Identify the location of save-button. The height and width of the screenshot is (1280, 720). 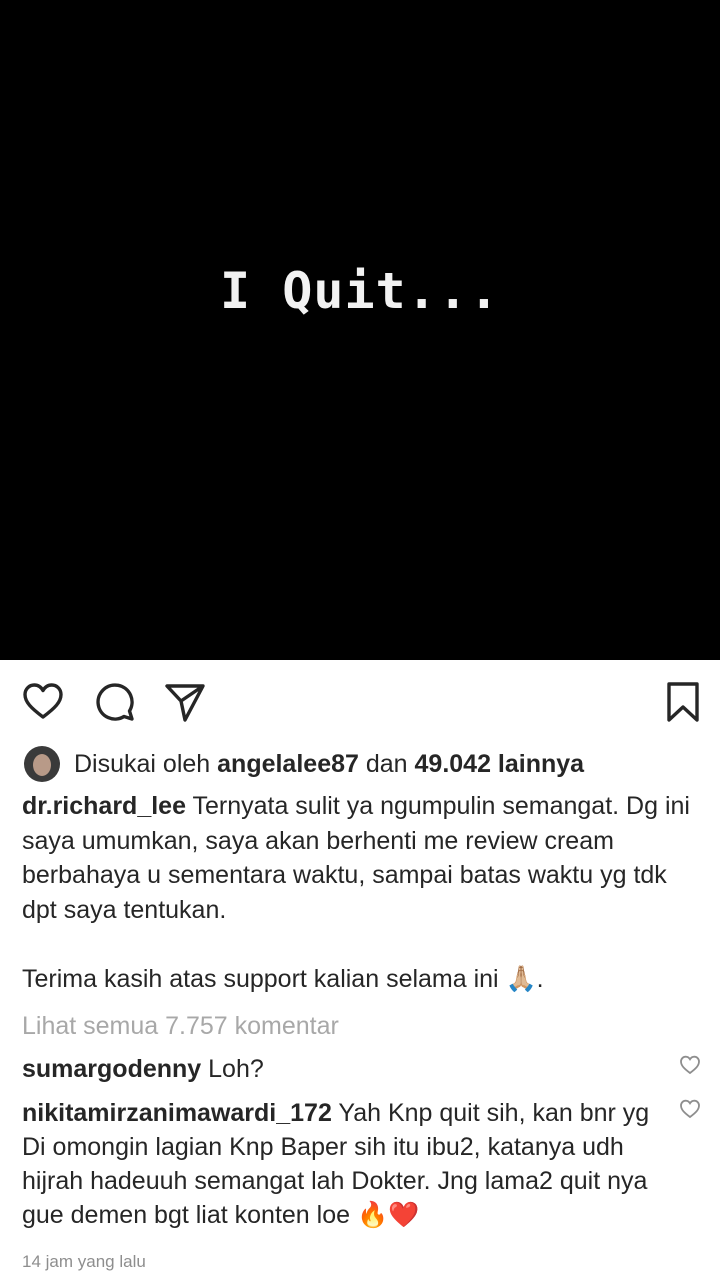
(683, 702).